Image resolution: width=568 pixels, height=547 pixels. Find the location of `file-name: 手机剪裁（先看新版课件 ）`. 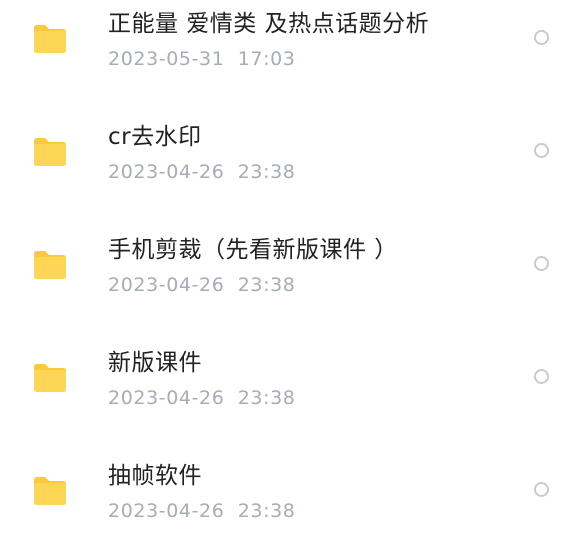

file-name: 手机剪裁（先看新版课件 ） is located at coordinates (253, 250).